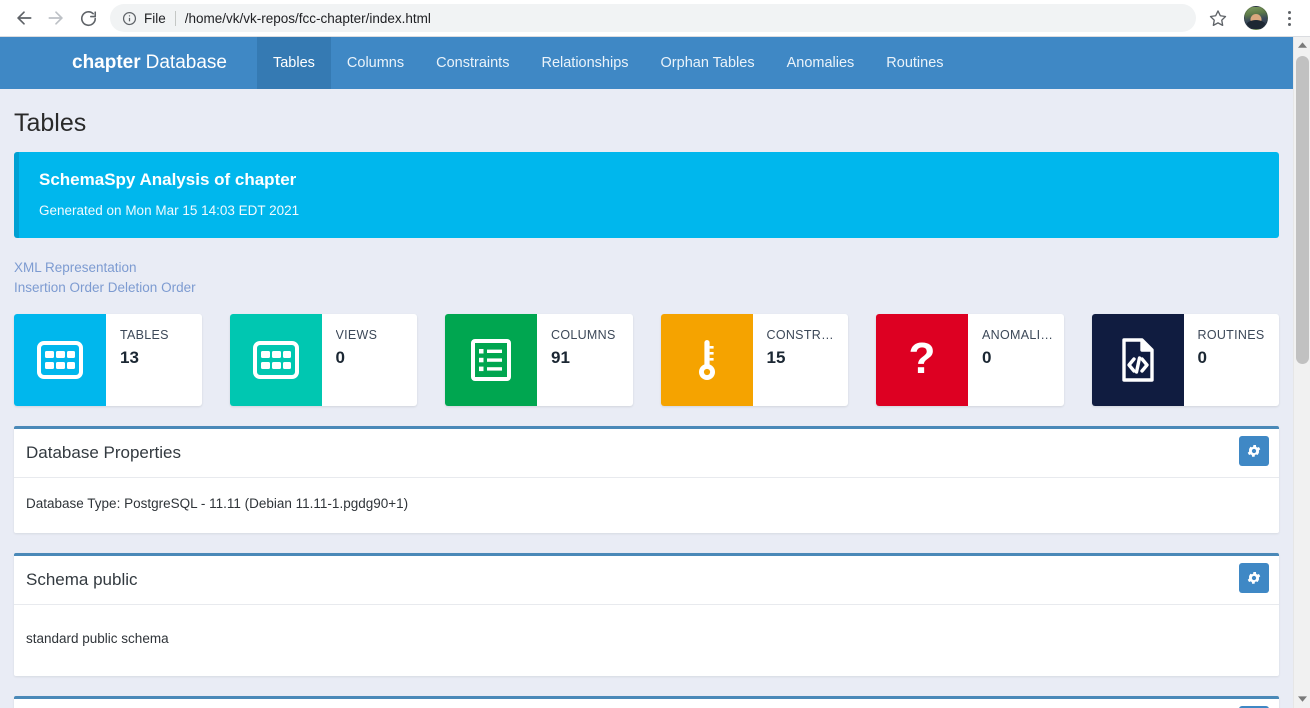 This screenshot has height=708, width=1310. What do you see at coordinates (1137, 360) in the screenshot?
I see `file-code-icon` at bounding box center [1137, 360].